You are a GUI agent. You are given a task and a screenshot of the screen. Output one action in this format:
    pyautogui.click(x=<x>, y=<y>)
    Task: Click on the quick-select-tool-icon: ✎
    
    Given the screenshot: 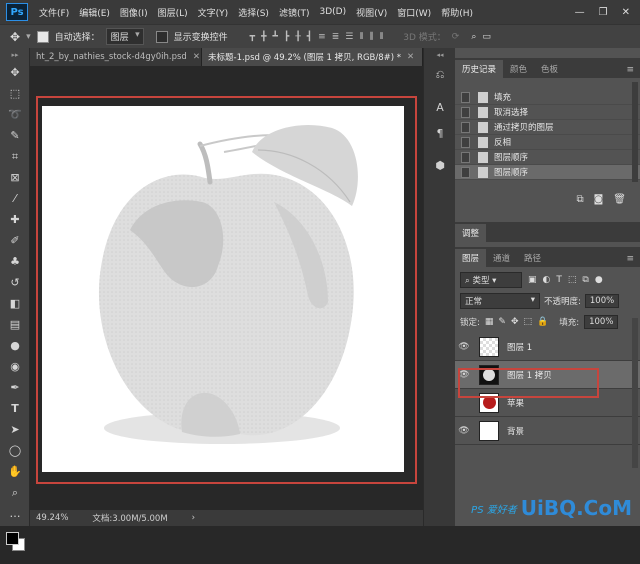 What is the action you would take?
    pyautogui.click(x=15, y=135)
    